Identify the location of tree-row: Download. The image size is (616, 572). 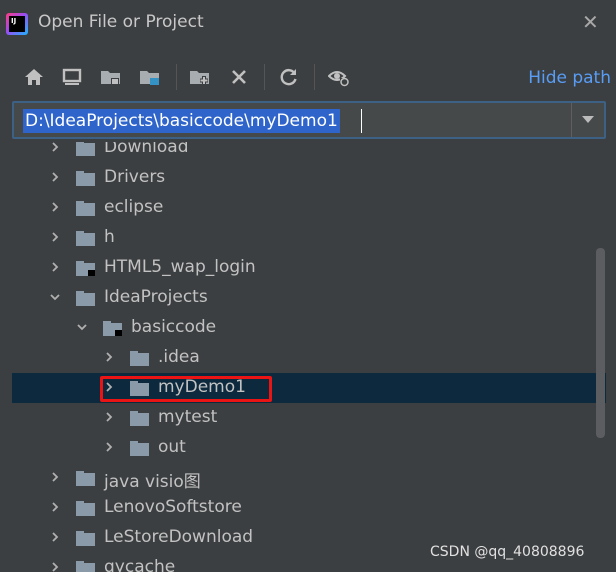
(309, 152).